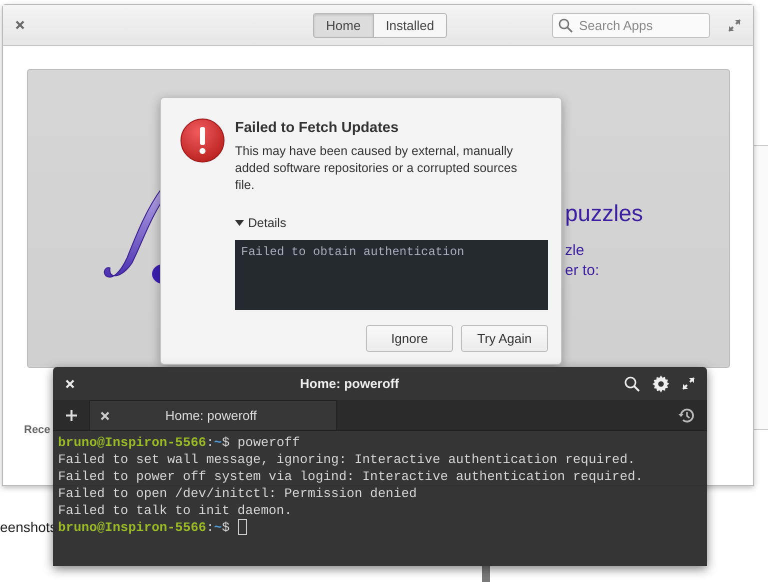 The width and height of the screenshot is (768, 582). I want to click on error-icon, so click(202, 140).